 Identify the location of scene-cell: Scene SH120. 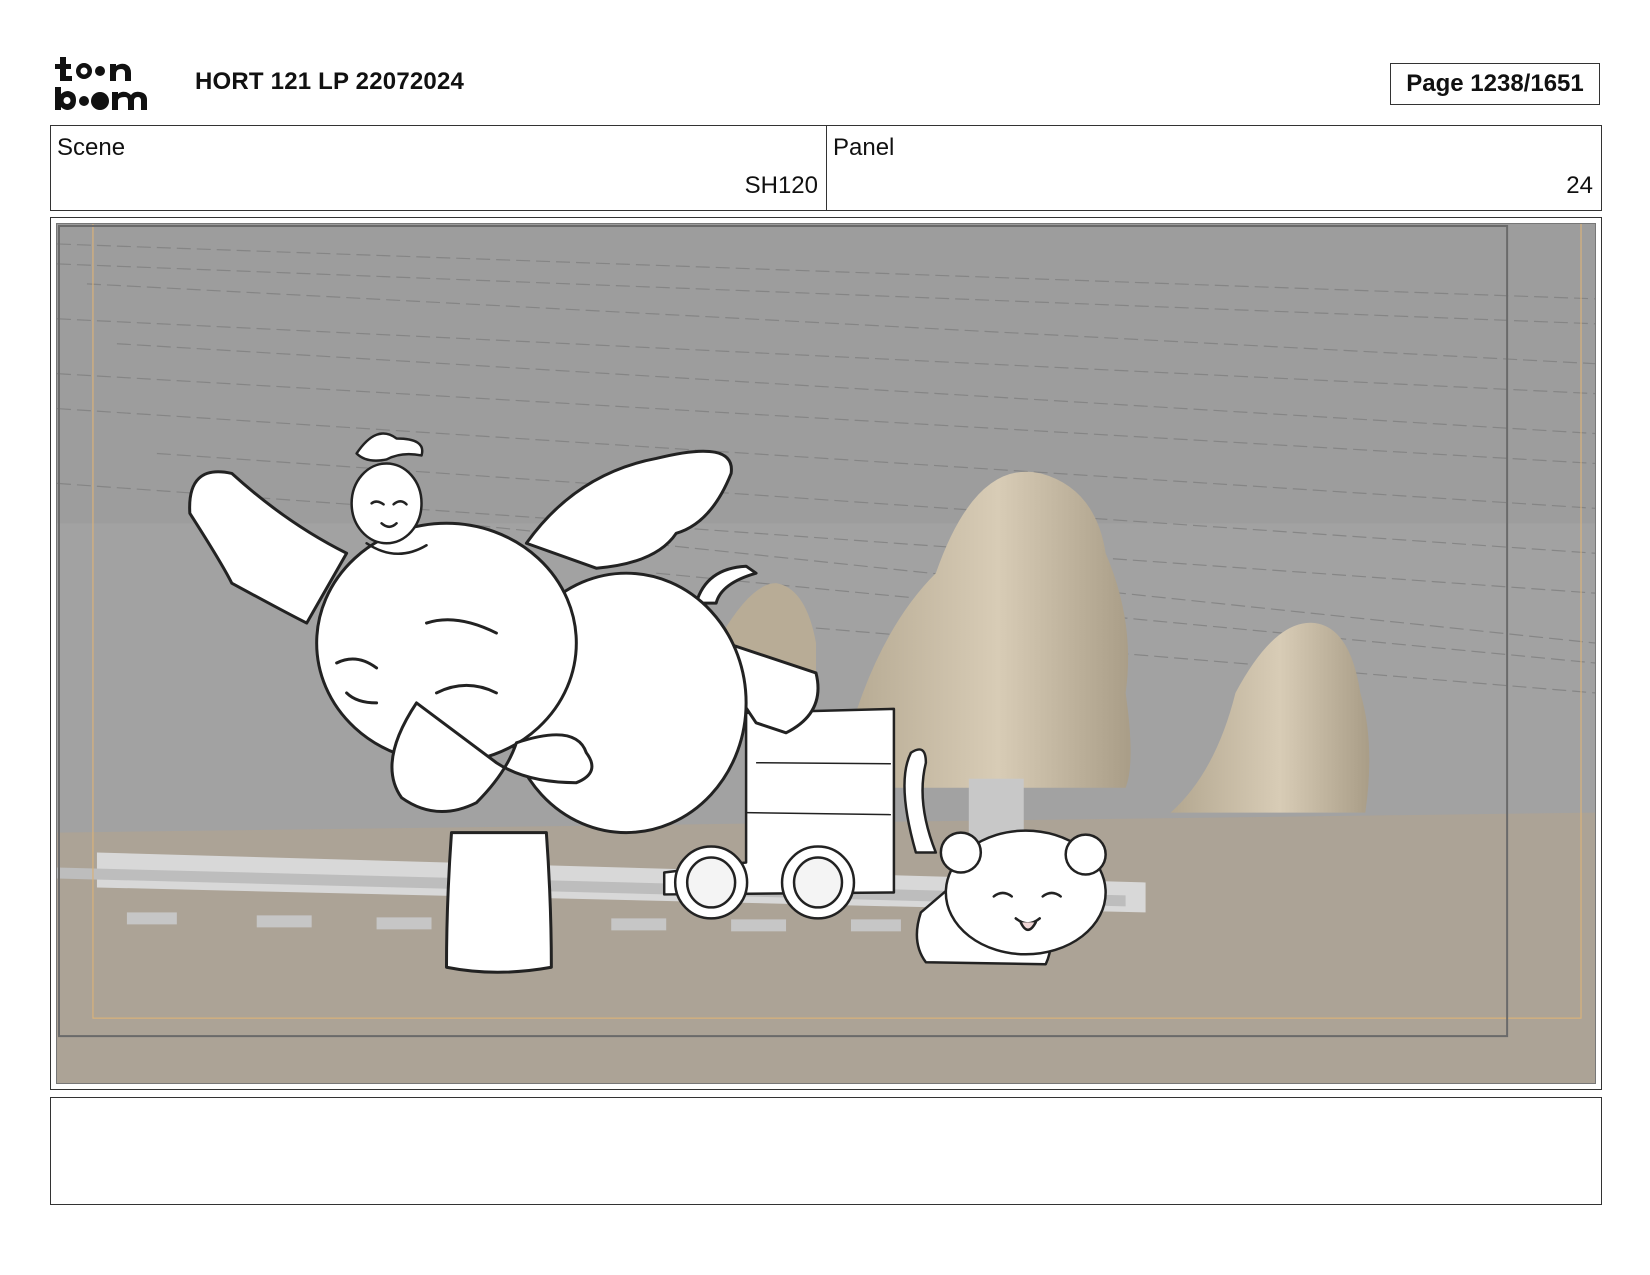
(439, 168).